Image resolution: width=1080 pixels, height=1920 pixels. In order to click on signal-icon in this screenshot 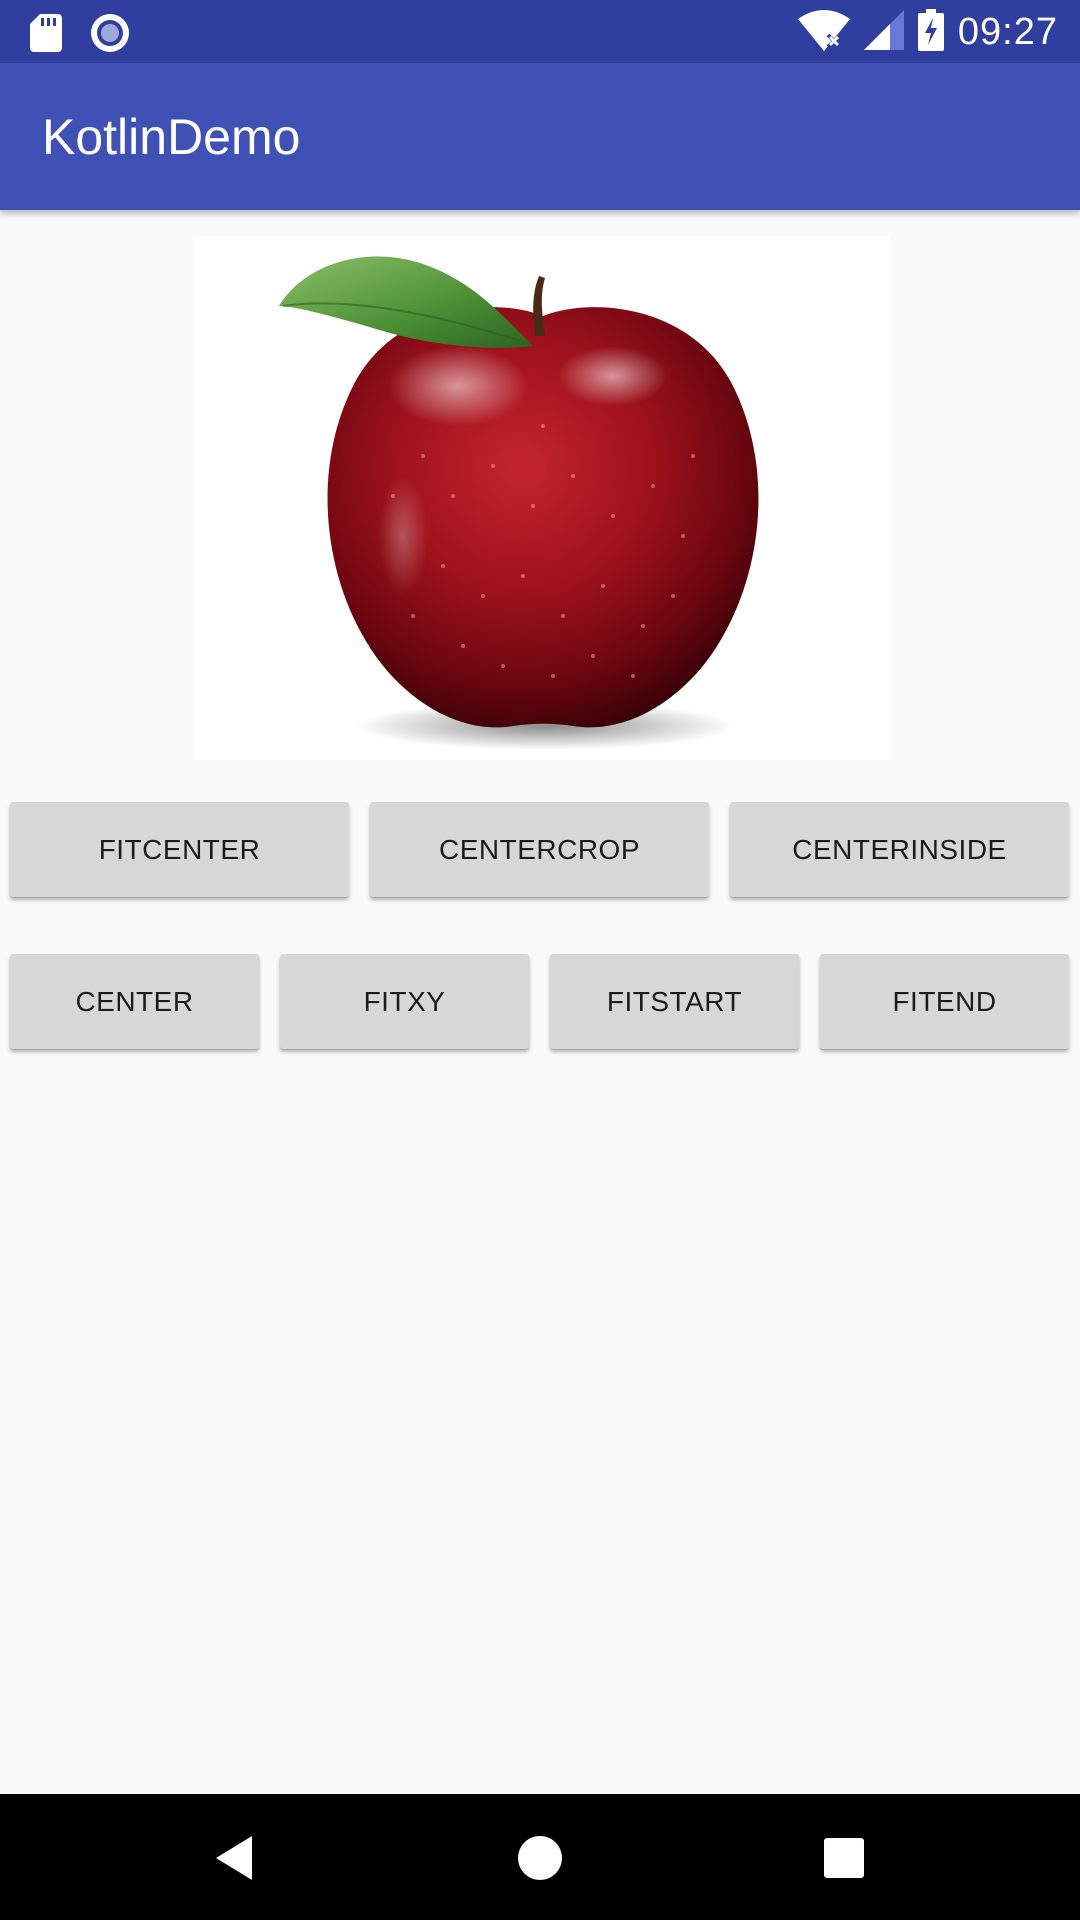, I will do `click(883, 32)`.